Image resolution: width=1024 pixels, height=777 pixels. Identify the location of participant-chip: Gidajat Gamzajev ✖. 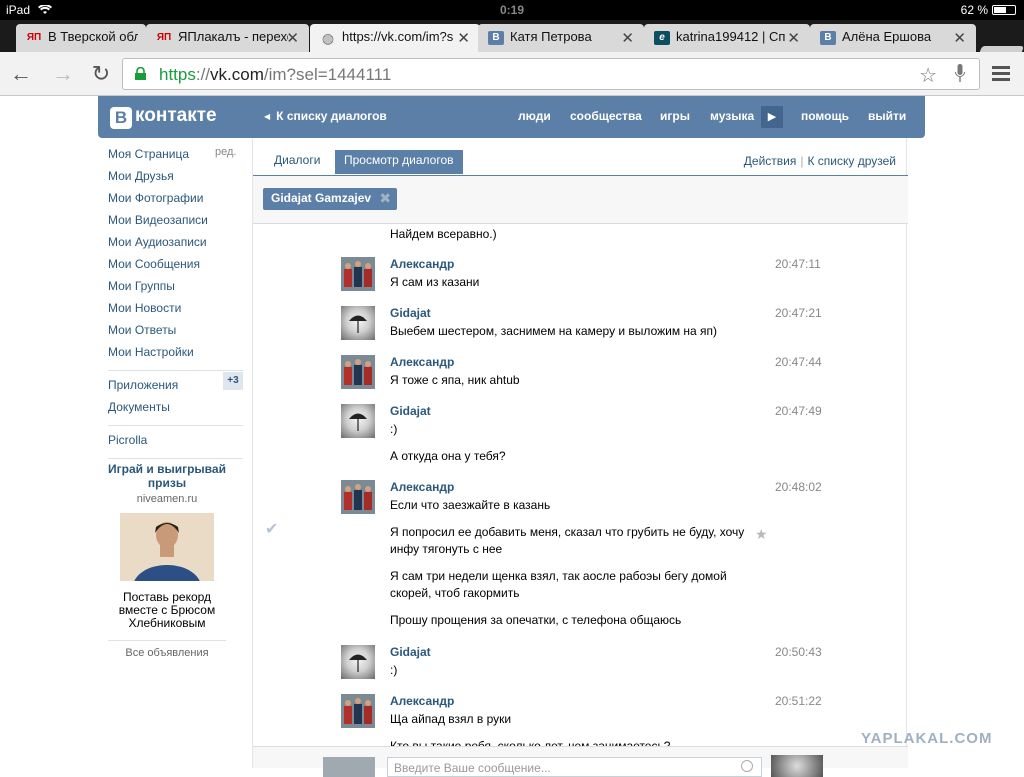
(330, 199).